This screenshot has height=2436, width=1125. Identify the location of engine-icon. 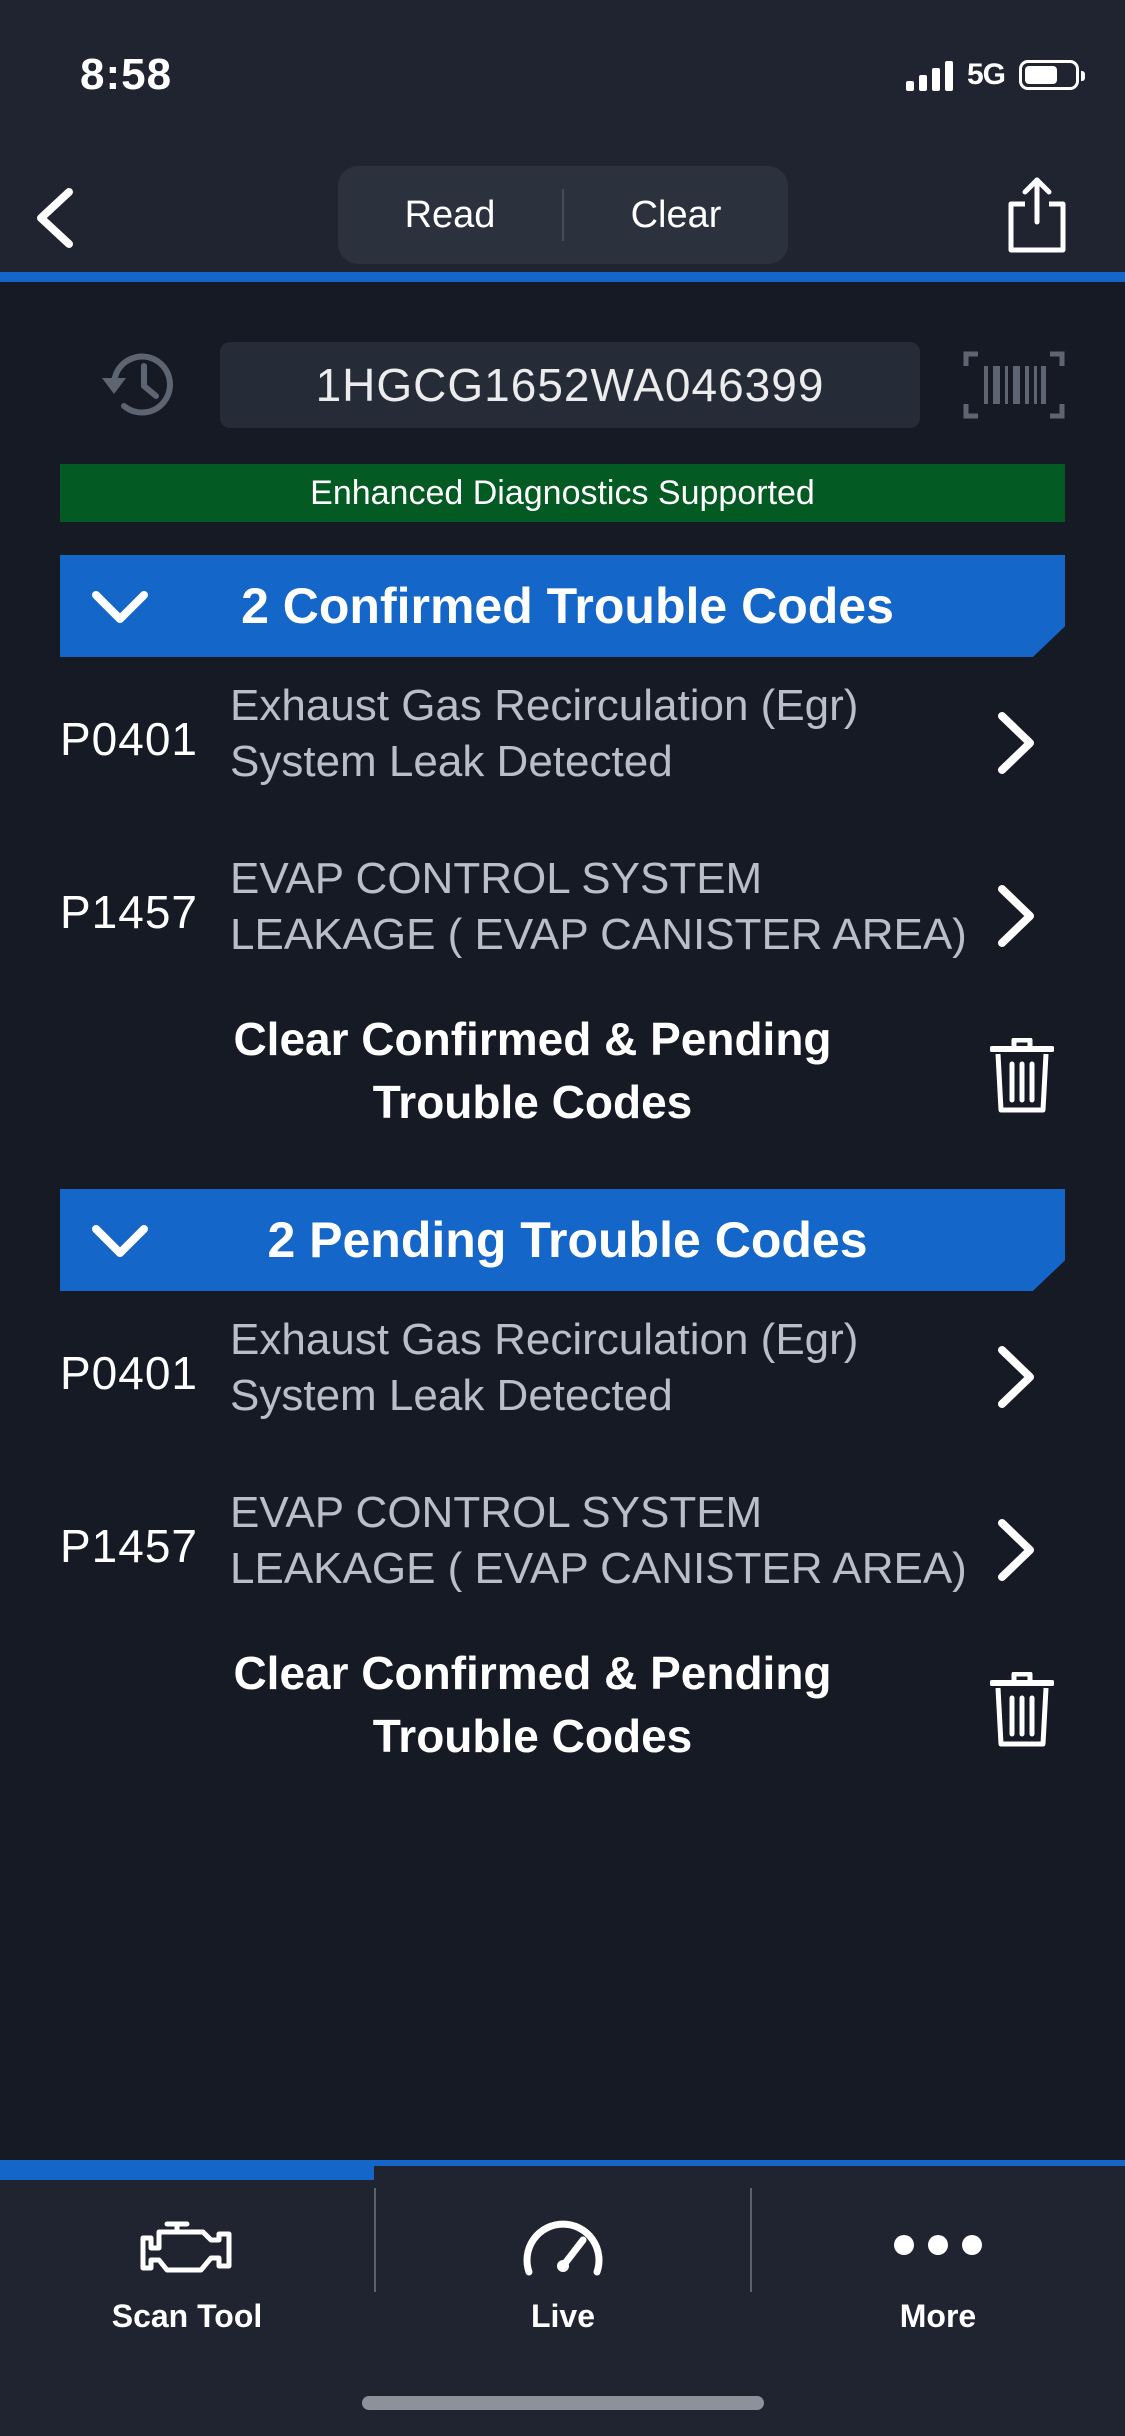
(186, 2247).